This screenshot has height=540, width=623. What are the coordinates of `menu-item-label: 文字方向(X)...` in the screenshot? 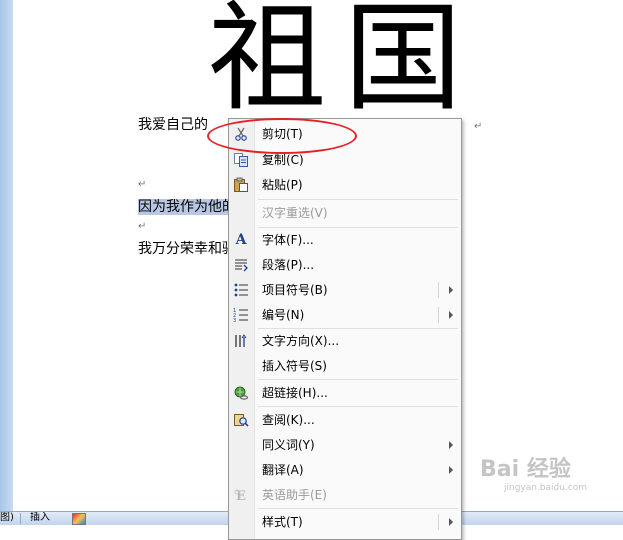 It's located at (301, 341).